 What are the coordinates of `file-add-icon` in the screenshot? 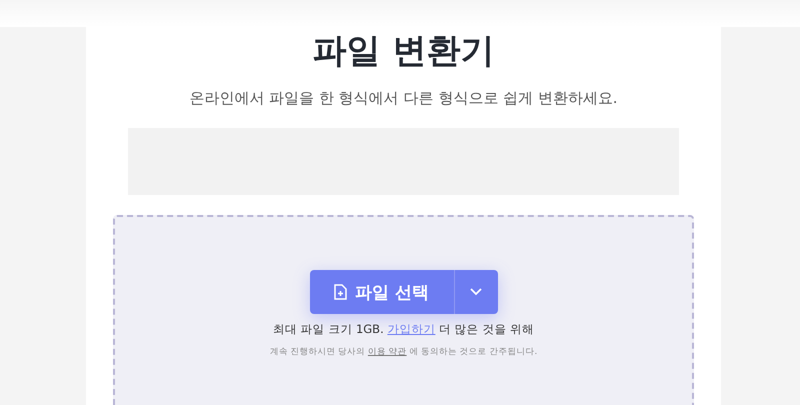 It's located at (341, 292).